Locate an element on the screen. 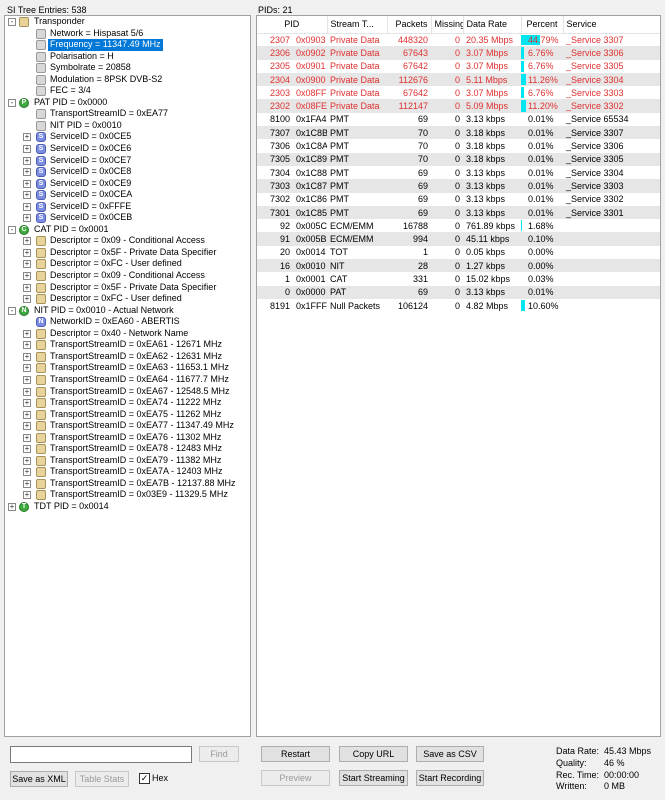 The width and height of the screenshot is (665, 800). tree-node: + TransportStreamID = 0xEA7A - 12403 MHz is located at coordinates (127, 472).